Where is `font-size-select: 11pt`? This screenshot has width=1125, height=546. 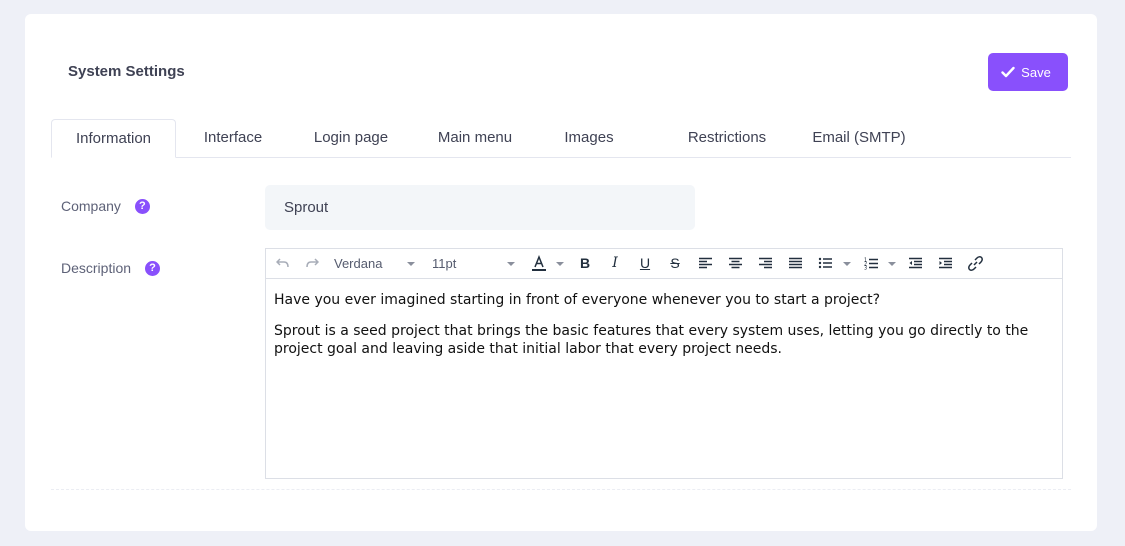 font-size-select: 11pt is located at coordinates (474, 263).